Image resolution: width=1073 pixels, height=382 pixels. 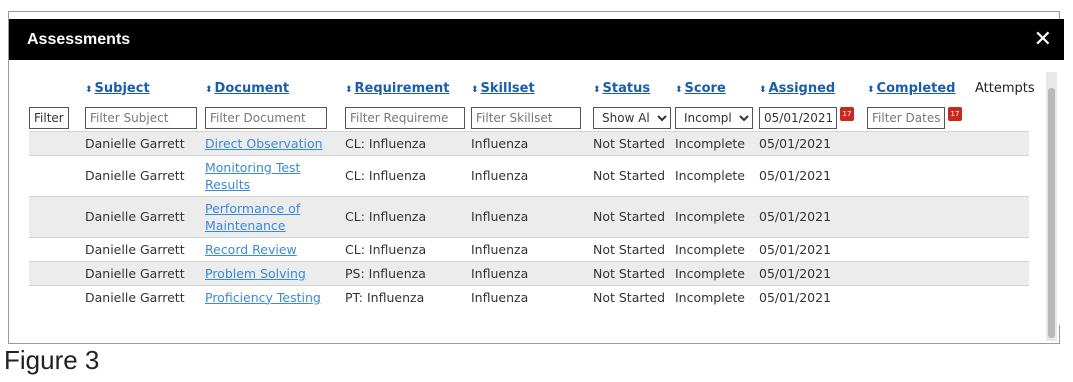 I want to click on header-subject: ⬍ Subject, so click(x=145, y=88).